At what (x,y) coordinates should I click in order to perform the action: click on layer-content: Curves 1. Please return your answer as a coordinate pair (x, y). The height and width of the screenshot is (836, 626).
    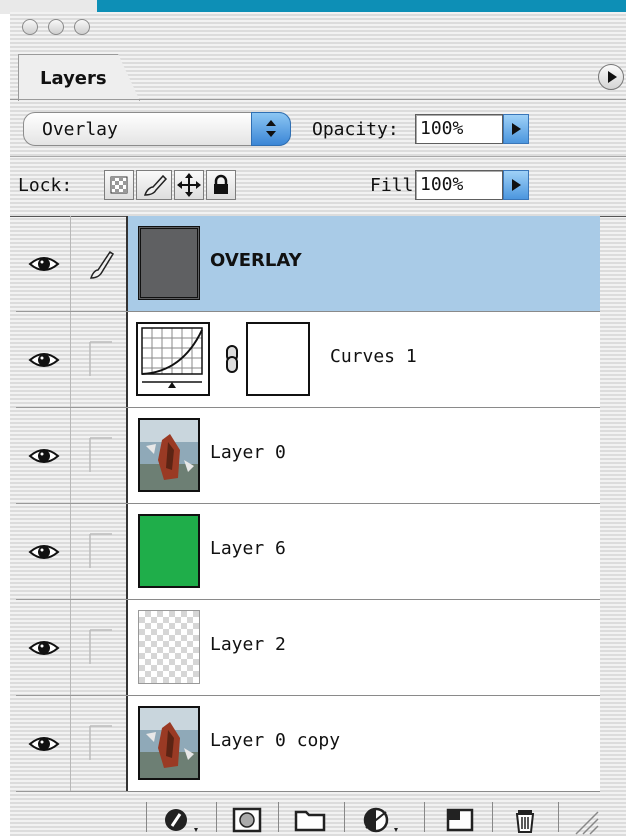
    Looking at the image, I should click on (364, 360).